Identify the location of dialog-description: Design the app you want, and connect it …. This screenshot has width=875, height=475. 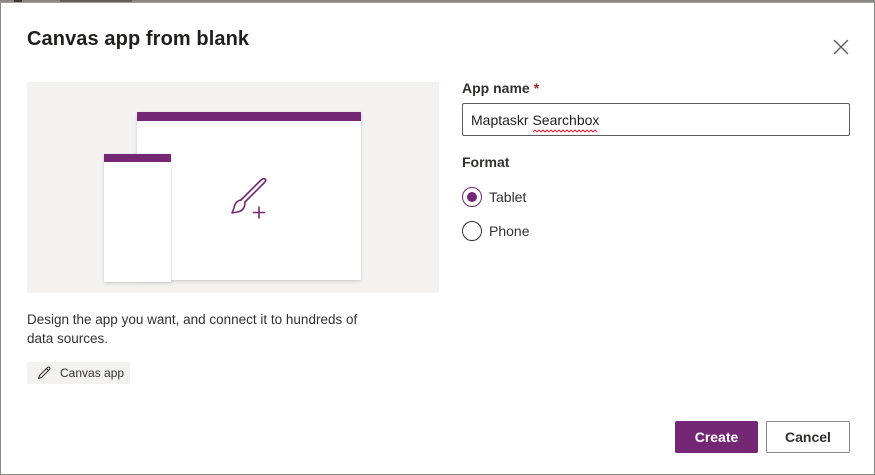
(192, 329).